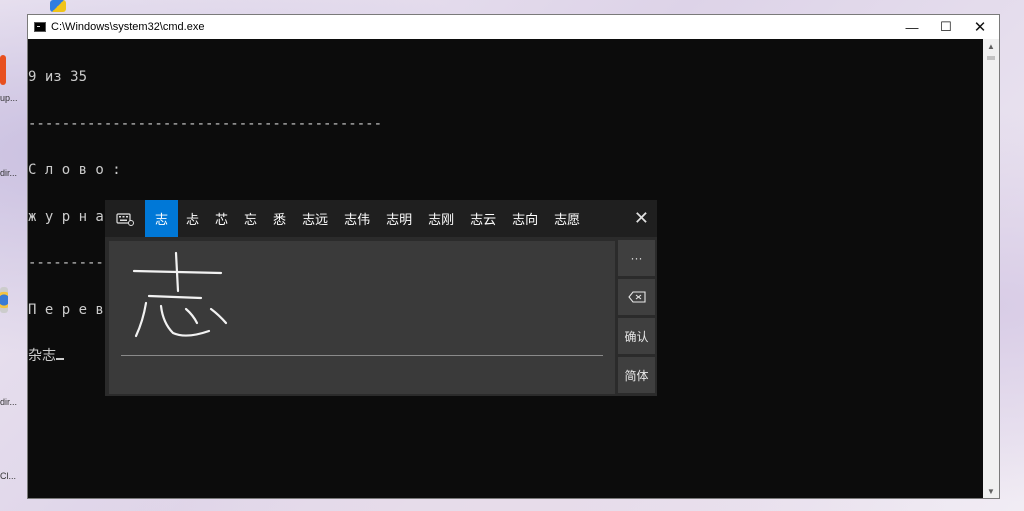  I want to click on candidate: 忘, so click(250, 218).